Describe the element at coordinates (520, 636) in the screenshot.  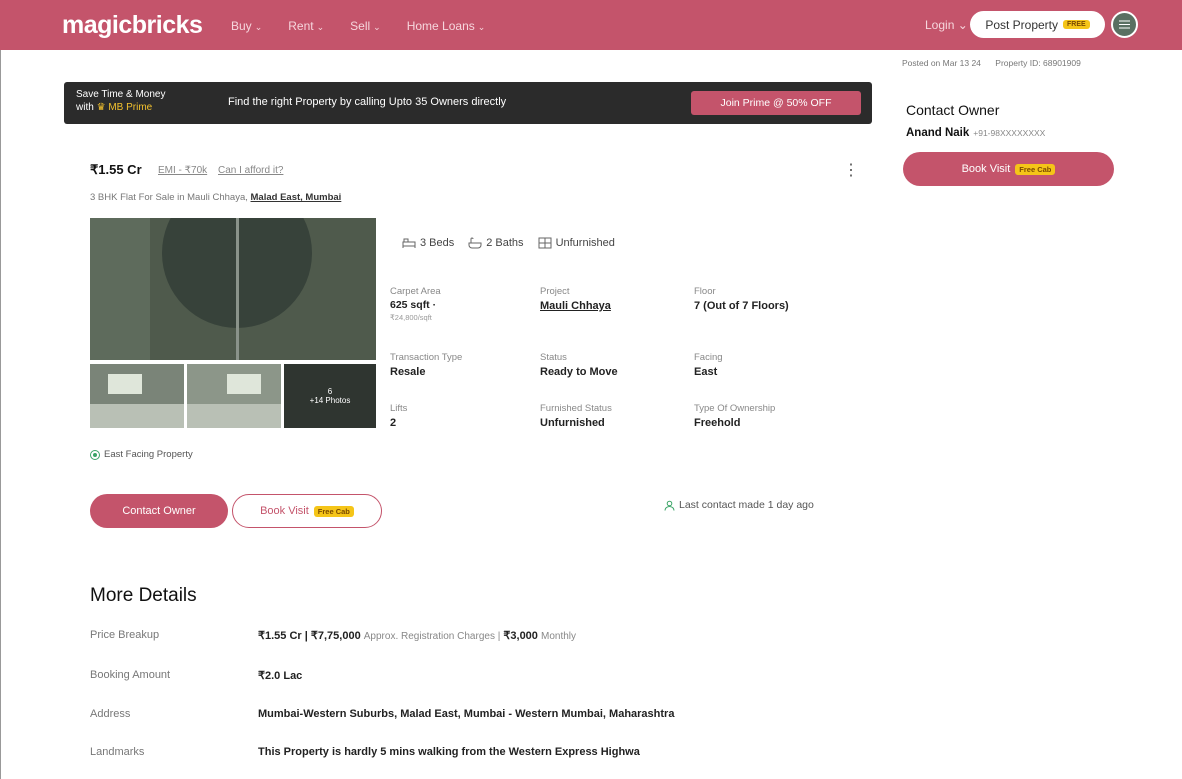
I see `monthly-amount: ₹3,000` at that location.